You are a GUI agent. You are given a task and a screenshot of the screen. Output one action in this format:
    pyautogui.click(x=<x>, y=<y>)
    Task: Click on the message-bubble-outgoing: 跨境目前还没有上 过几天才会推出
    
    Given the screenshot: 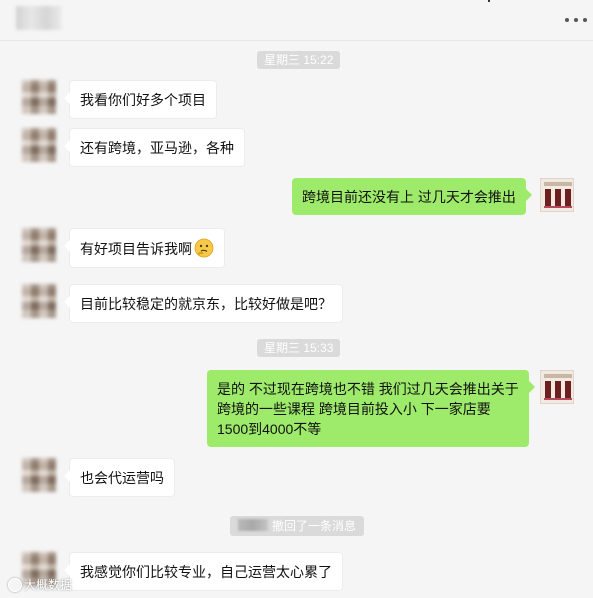 What is the action you would take?
    pyautogui.click(x=412, y=196)
    